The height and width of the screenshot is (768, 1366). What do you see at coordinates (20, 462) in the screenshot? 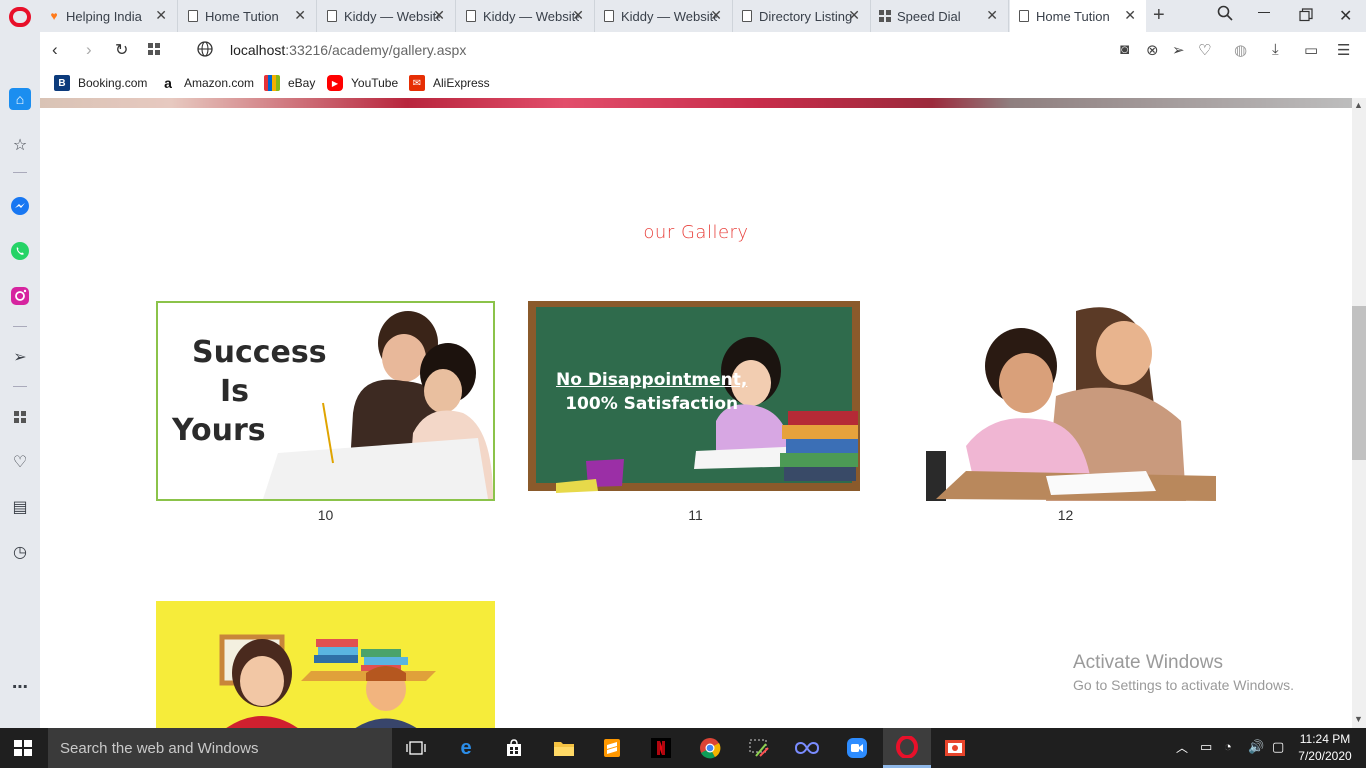
I see `heart-icon: ♡` at bounding box center [20, 462].